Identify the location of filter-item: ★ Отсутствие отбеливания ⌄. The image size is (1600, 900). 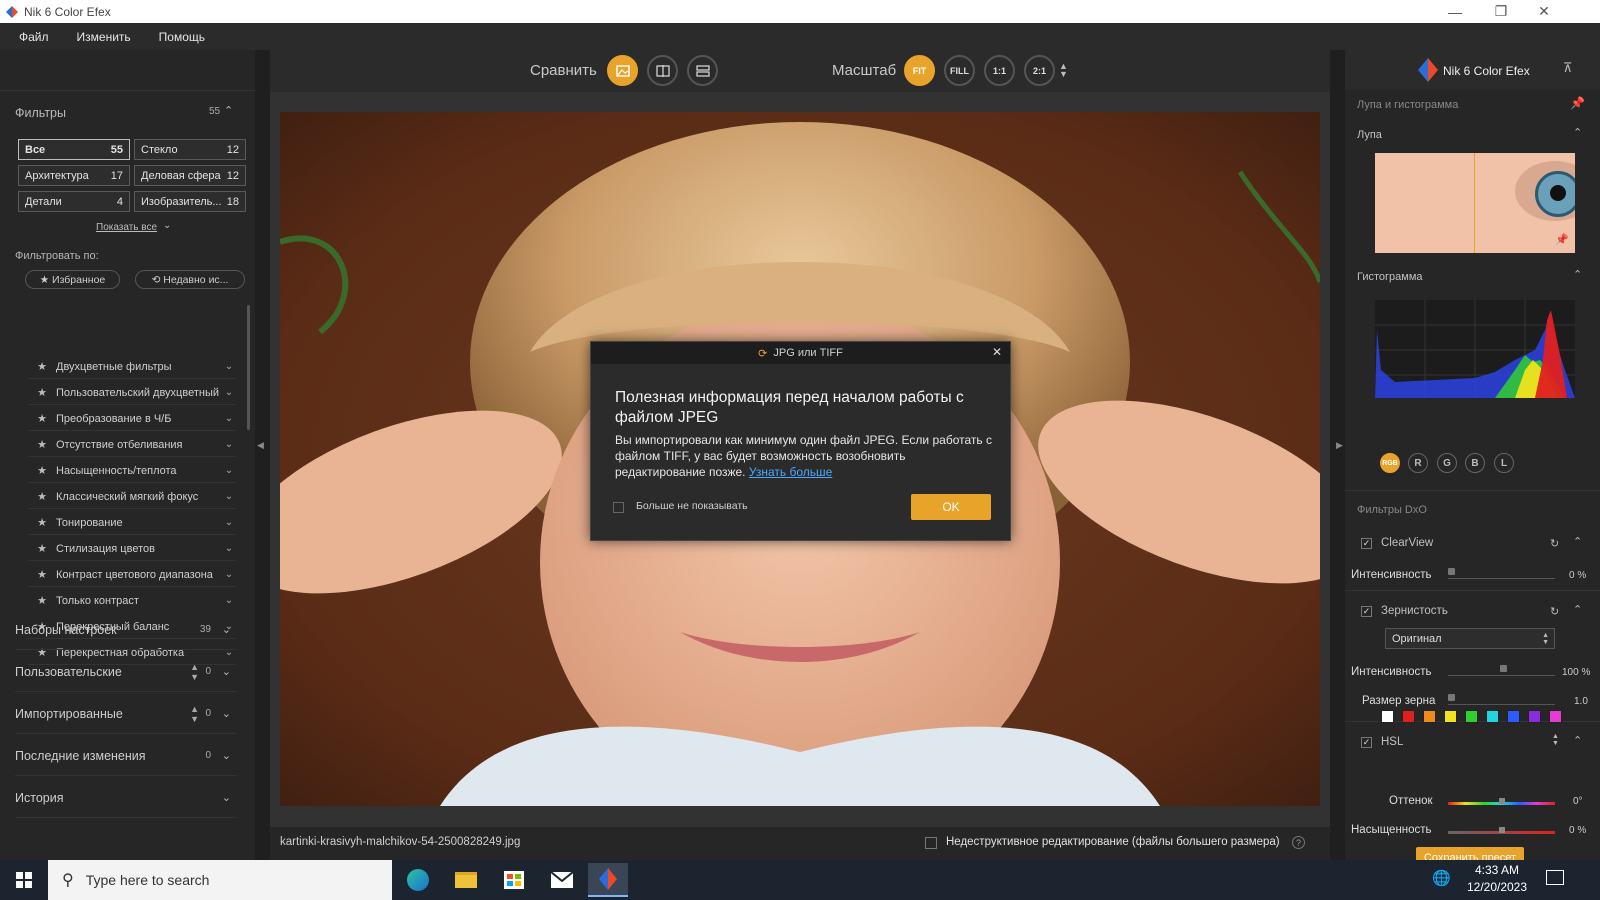
(132, 445).